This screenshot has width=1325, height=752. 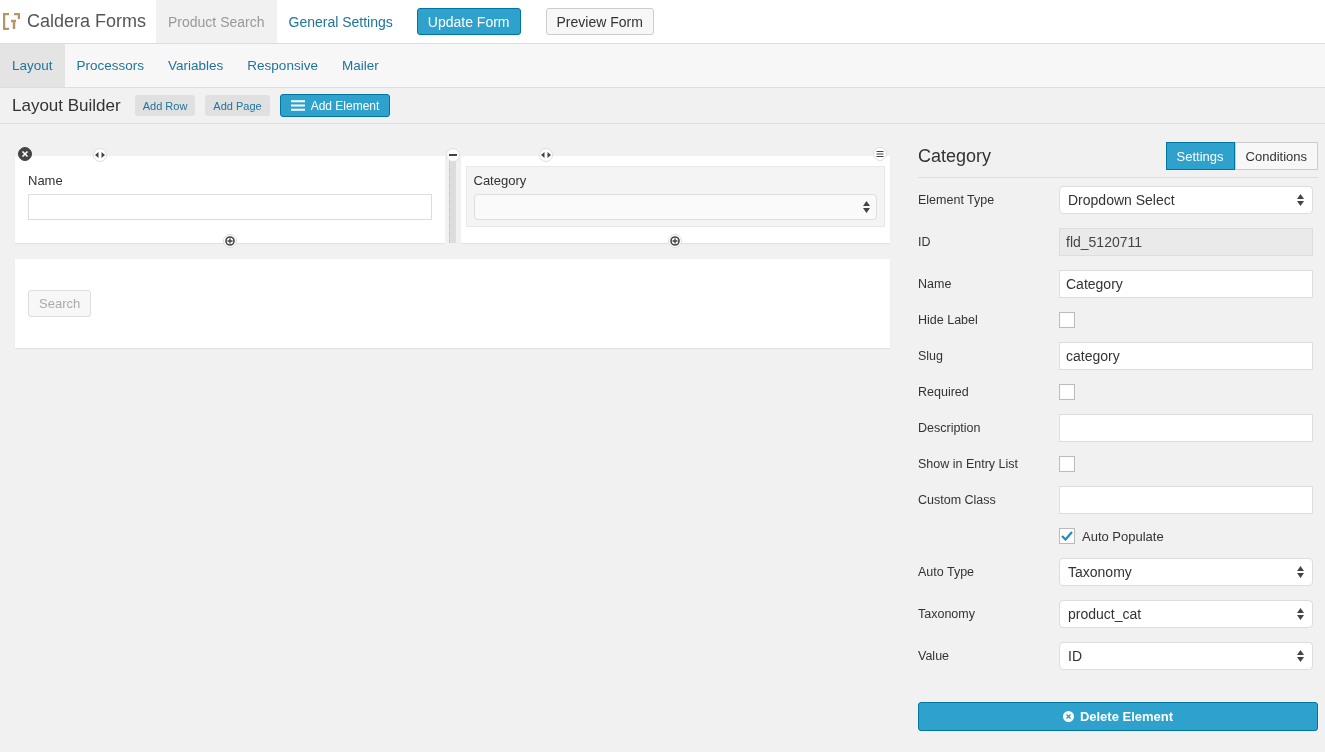 What do you see at coordinates (955, 156) in the screenshot?
I see `panel-title: Category` at bounding box center [955, 156].